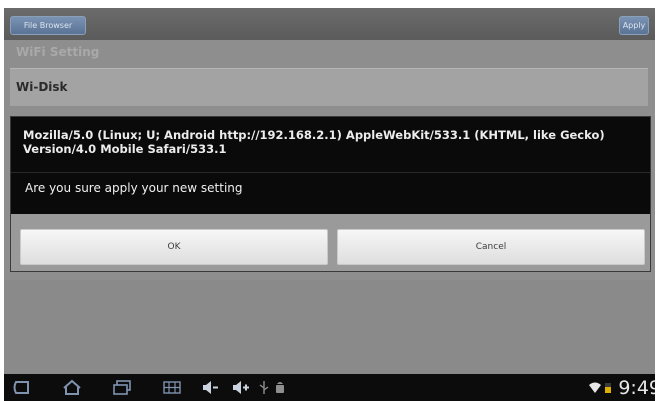 The height and width of the screenshot is (401, 659). Describe the element at coordinates (72, 387) in the screenshot. I see `home-icon` at that location.